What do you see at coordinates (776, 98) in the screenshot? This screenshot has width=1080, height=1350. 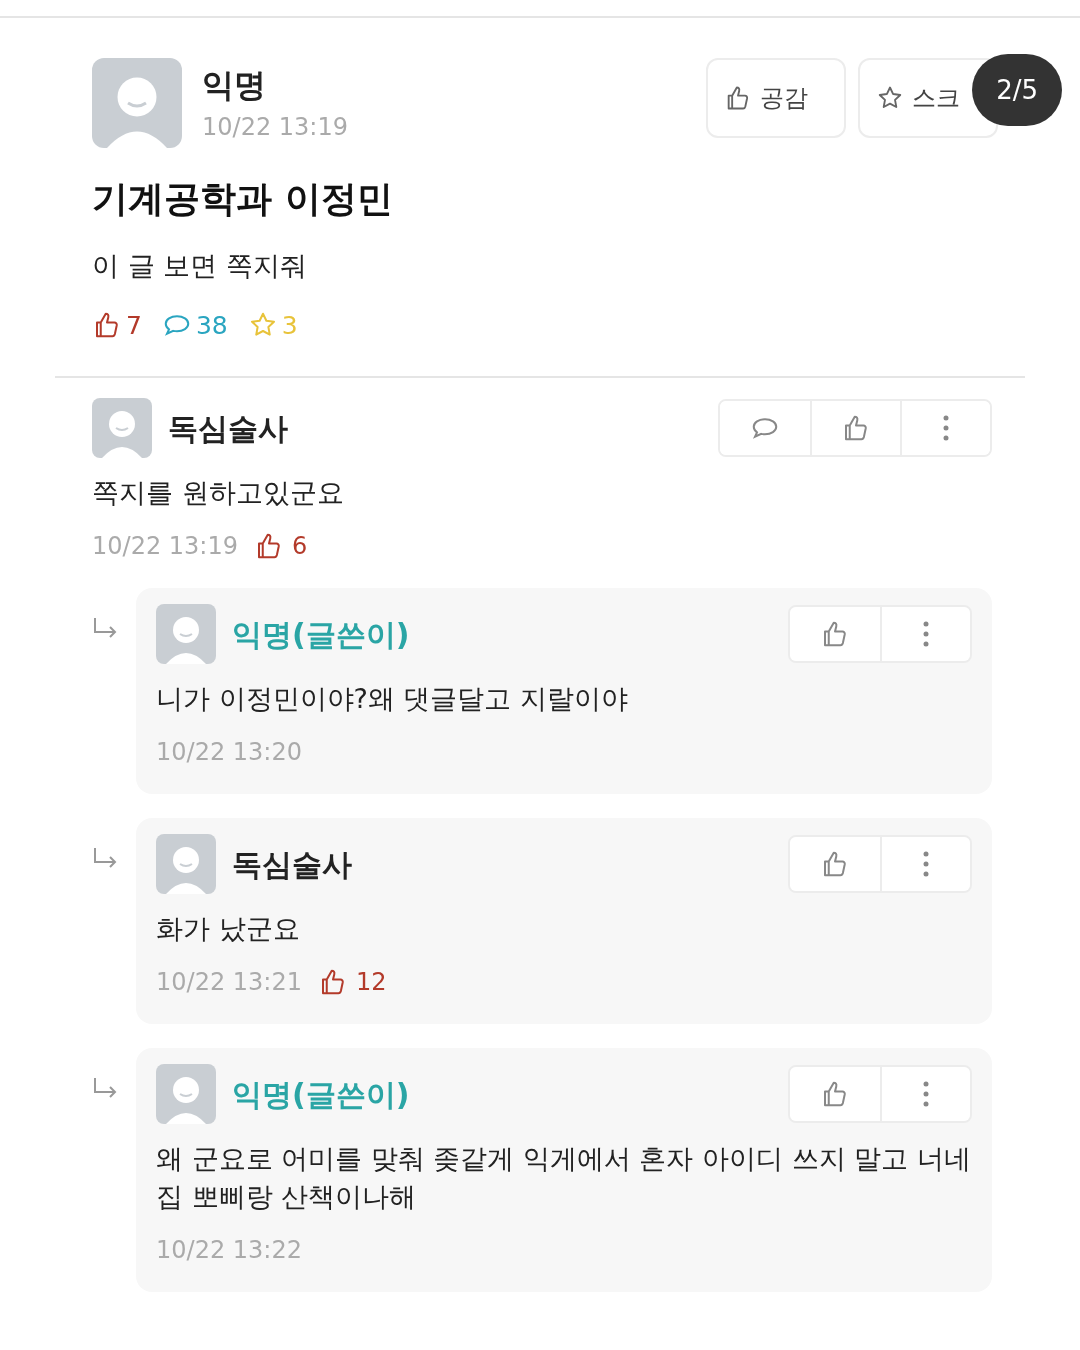 I see `like-button: 공감` at bounding box center [776, 98].